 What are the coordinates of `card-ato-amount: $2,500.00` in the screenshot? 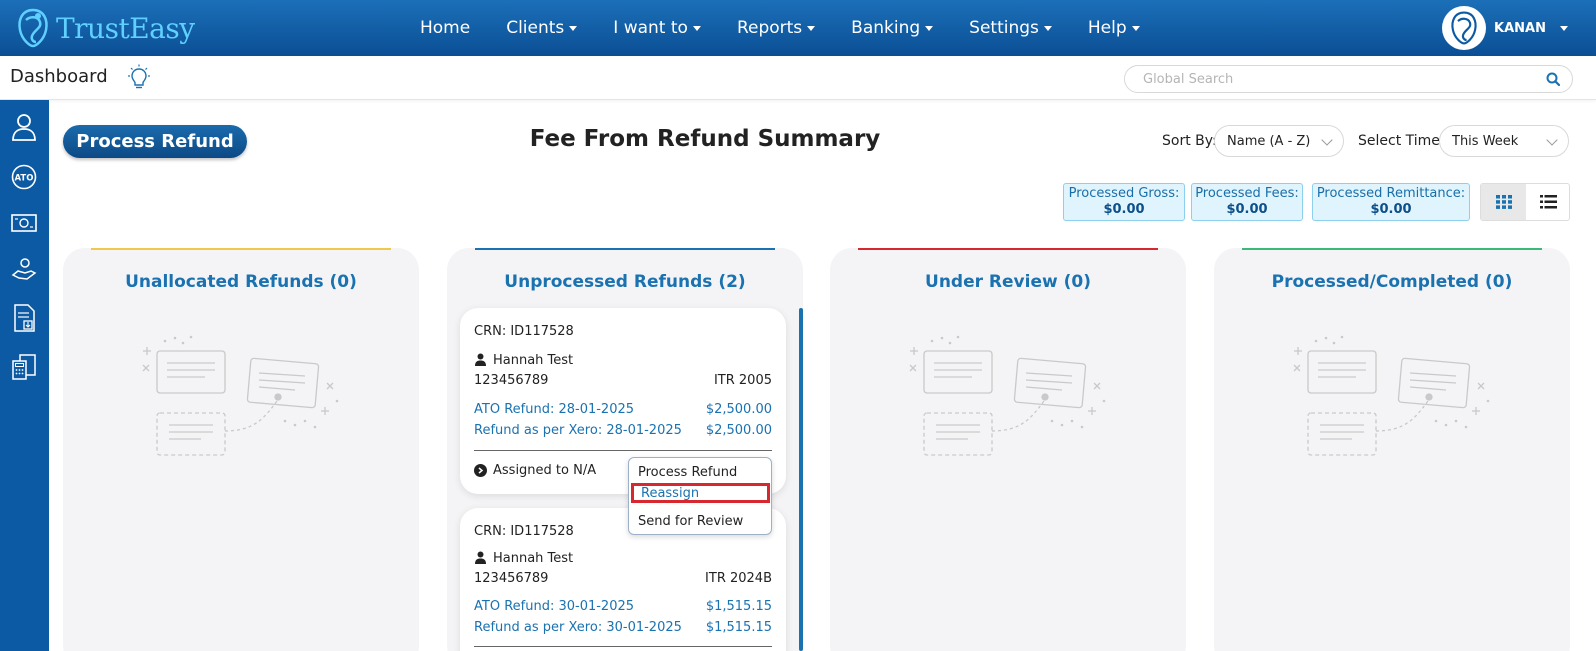 It's located at (738, 409).